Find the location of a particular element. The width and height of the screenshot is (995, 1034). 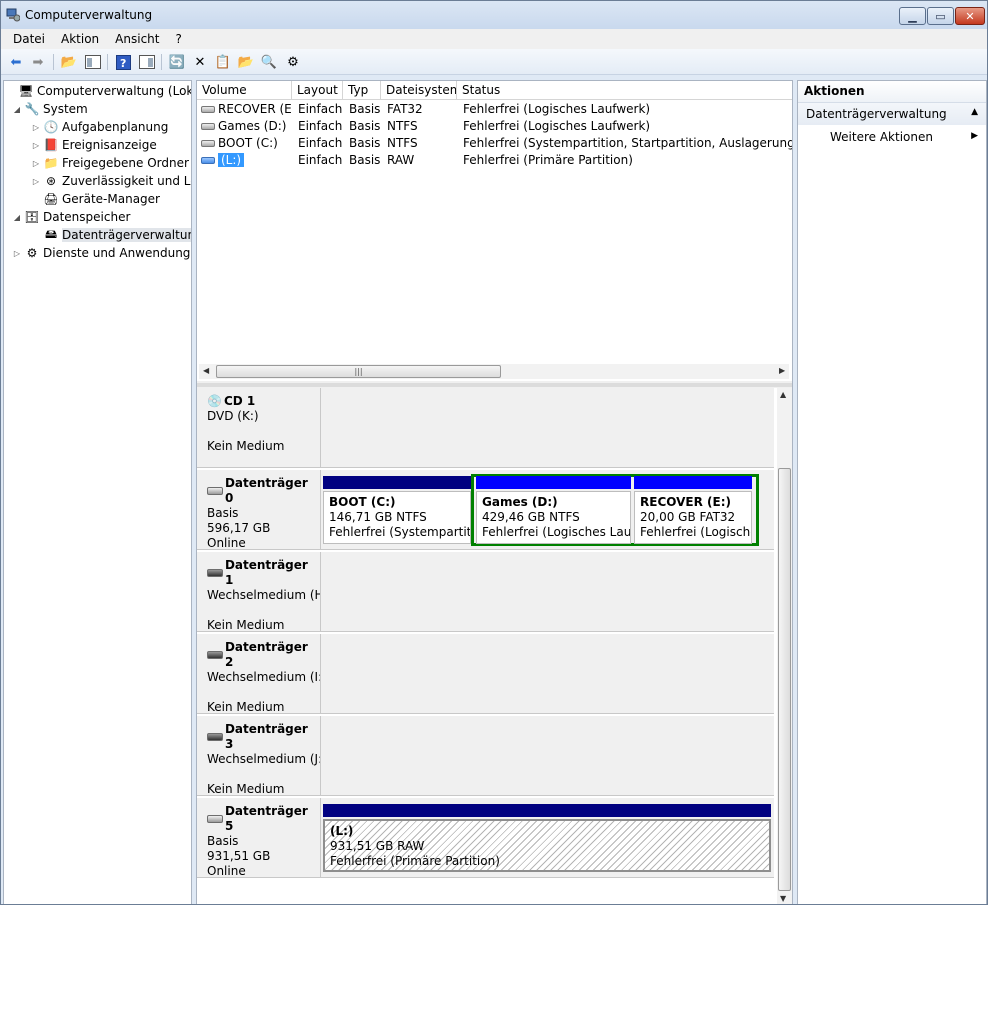

column-header-typ: Typ is located at coordinates (362, 90).